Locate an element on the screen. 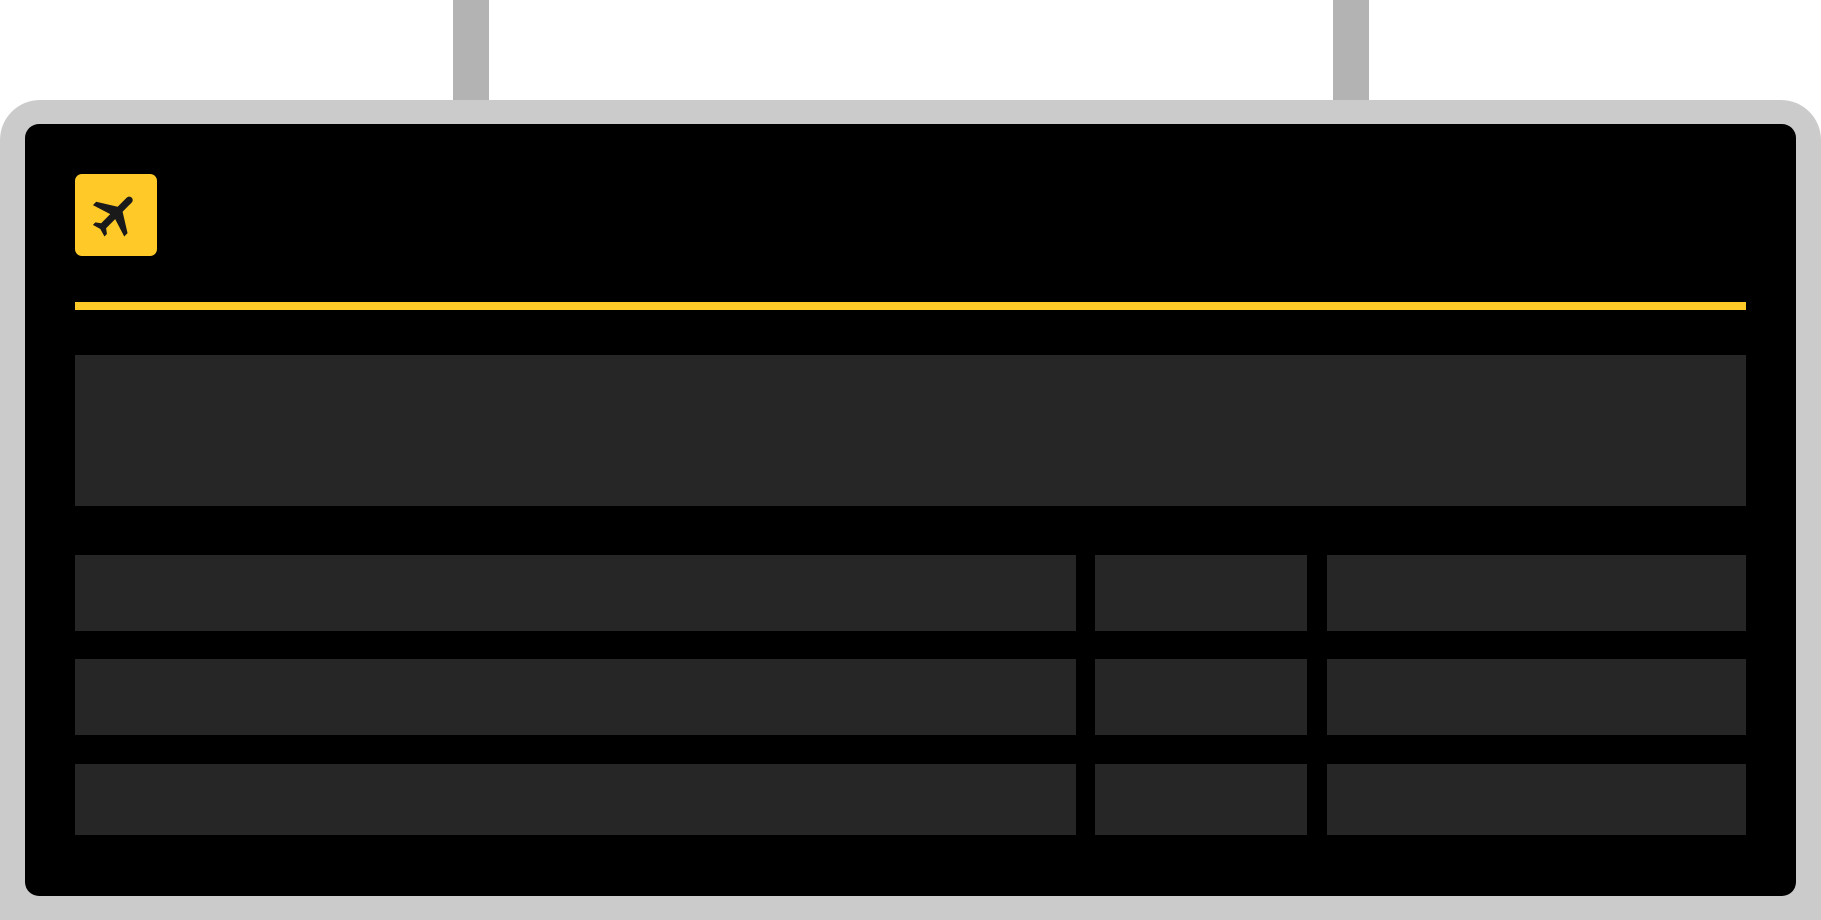  airplane-icon is located at coordinates (112, 216).